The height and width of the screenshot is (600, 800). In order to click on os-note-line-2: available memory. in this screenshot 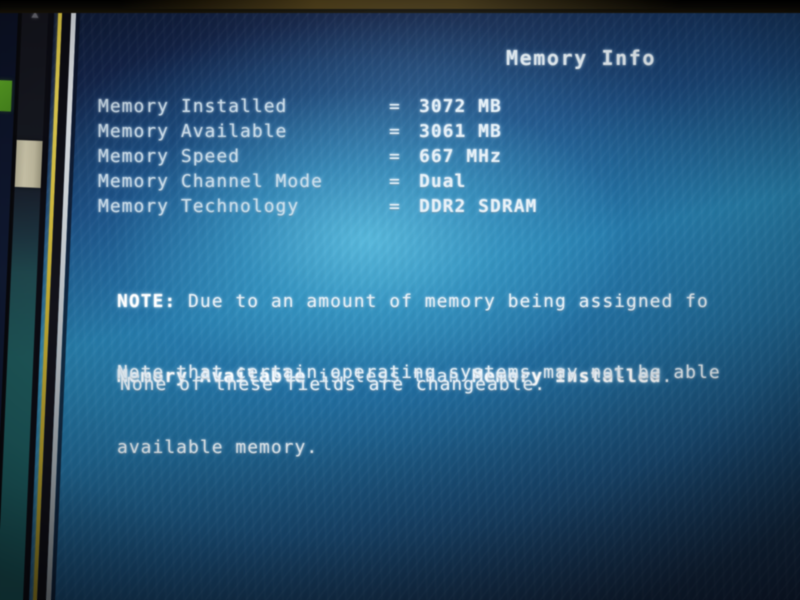, I will do `click(218, 447)`.